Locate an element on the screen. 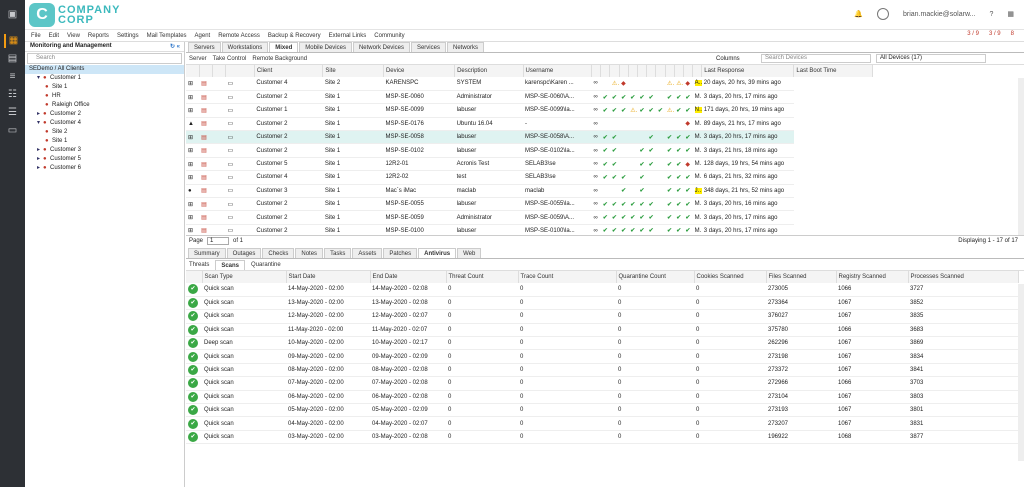 Image resolution: width=1024 pixels, height=487 pixels. alert-count: 3 / 9 is located at coordinates (973, 34).